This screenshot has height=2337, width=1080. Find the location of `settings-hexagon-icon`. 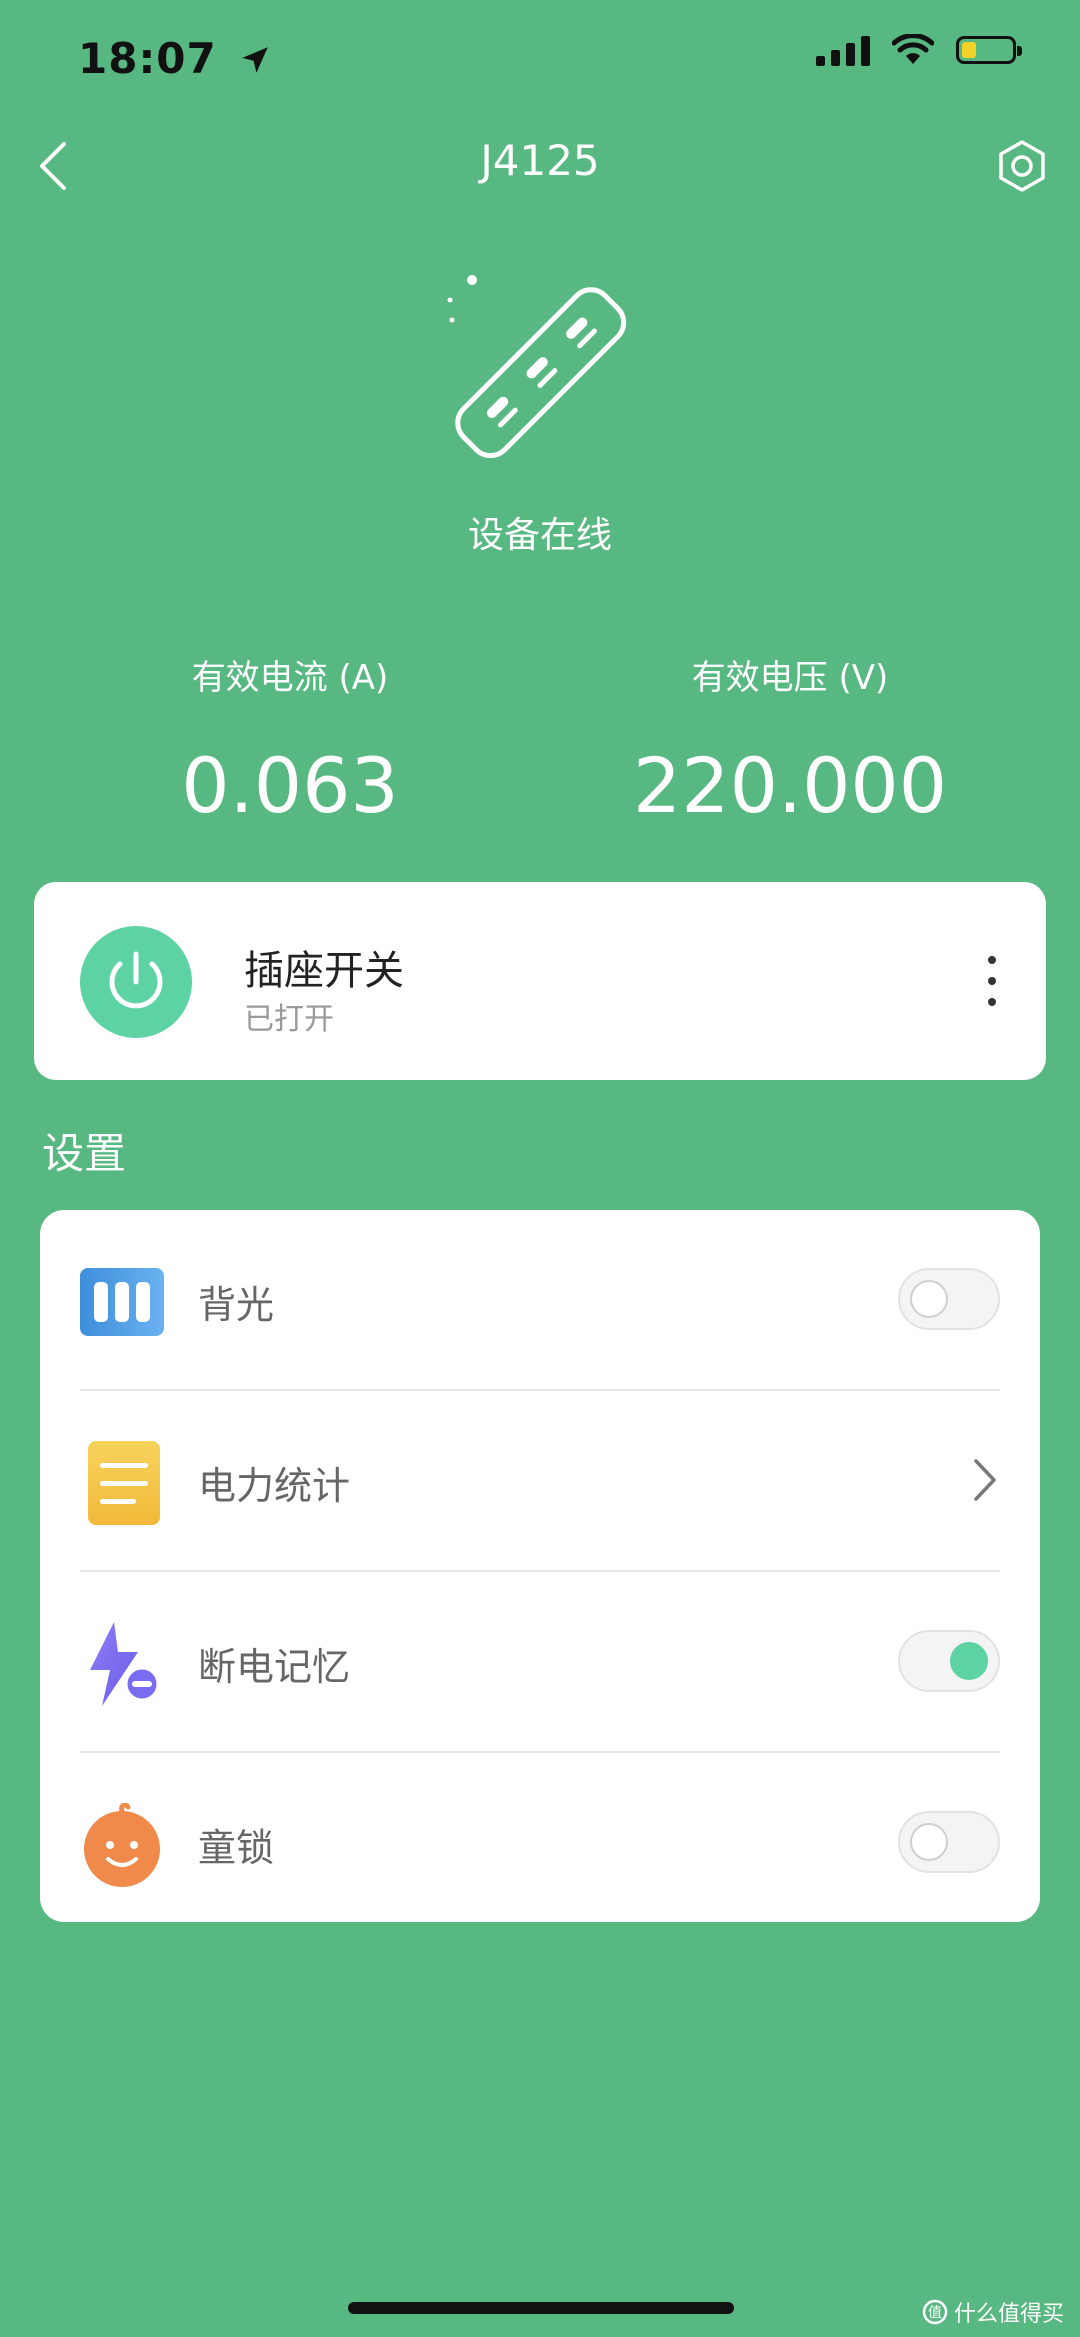

settings-hexagon-icon is located at coordinates (1022, 166).